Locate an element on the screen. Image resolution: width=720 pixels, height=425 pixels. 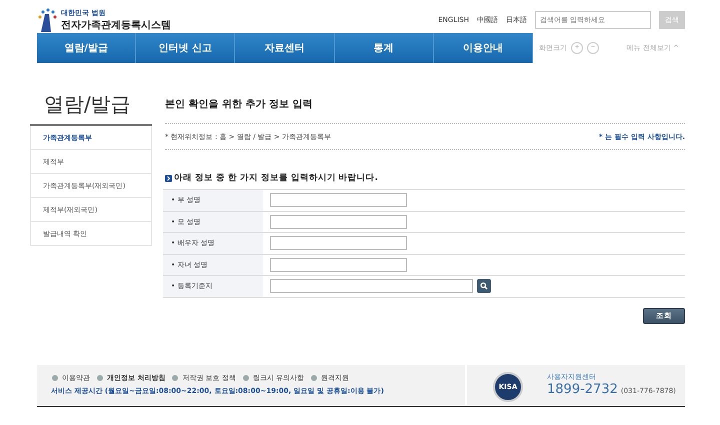
arrow-icon is located at coordinates (168, 178).